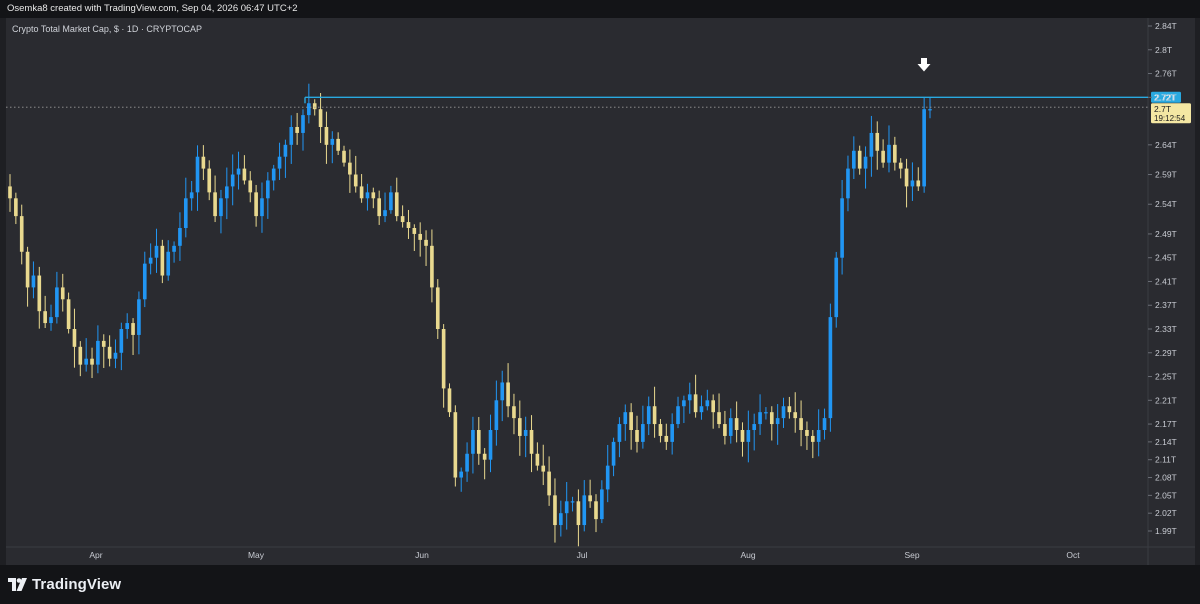  Describe the element at coordinates (256, 555) in the screenshot. I see `x-tick-label: May` at that location.